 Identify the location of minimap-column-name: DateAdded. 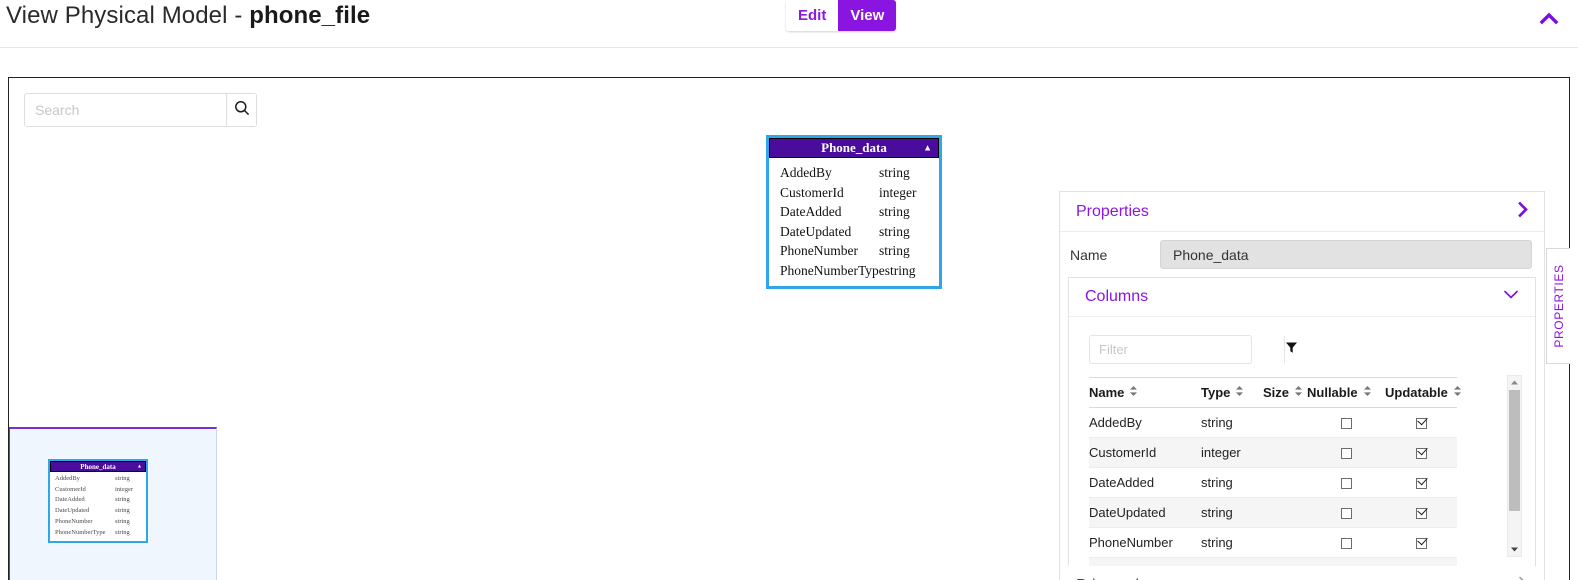
(70, 500).